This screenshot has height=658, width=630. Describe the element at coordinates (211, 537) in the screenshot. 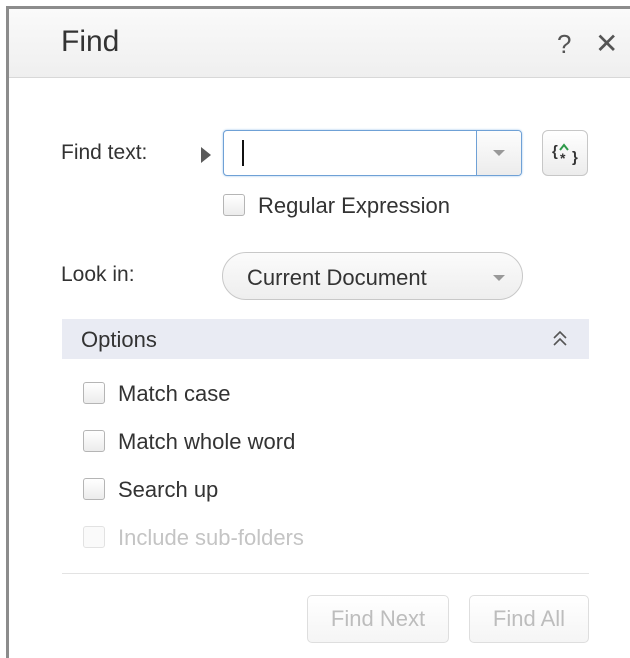

I see `include-sub-folders-label: Include sub-folders` at that location.